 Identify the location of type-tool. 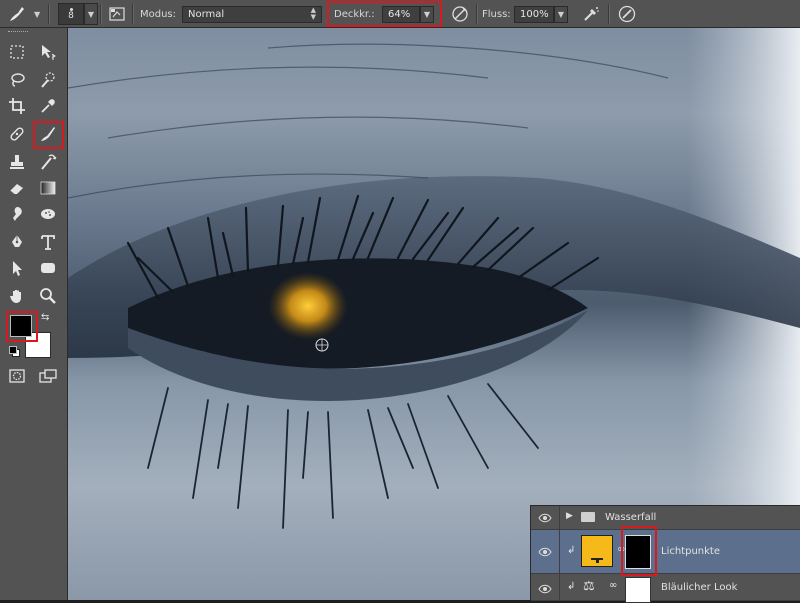
(48, 242).